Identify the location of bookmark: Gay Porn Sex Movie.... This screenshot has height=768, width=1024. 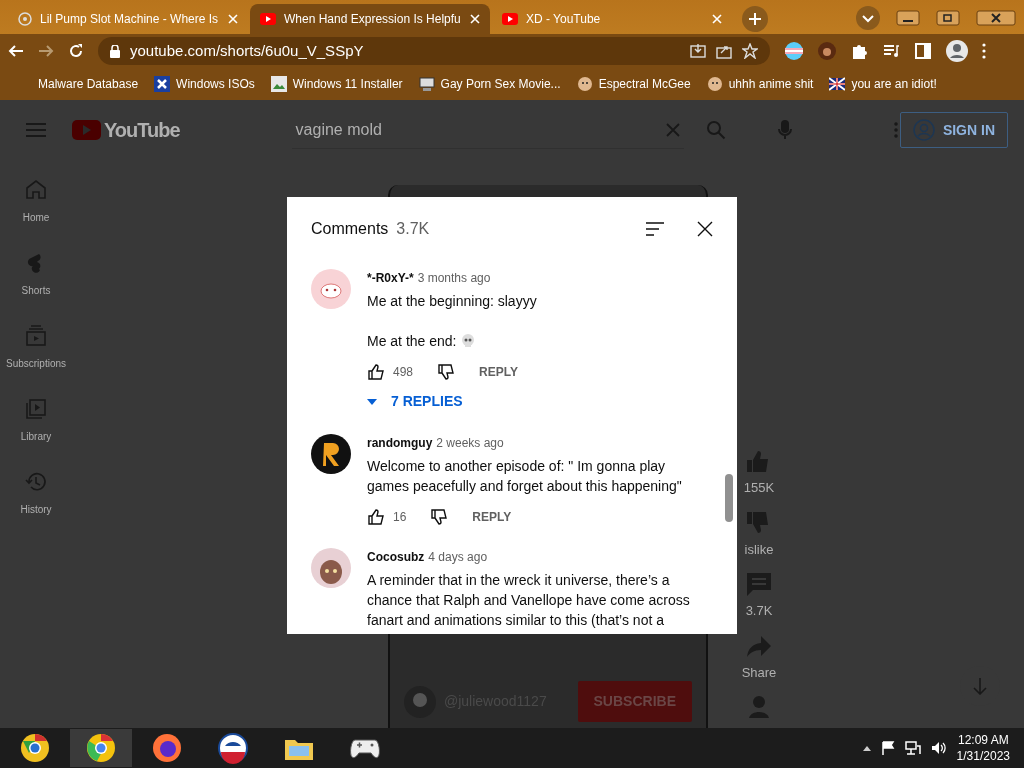
(489, 84).